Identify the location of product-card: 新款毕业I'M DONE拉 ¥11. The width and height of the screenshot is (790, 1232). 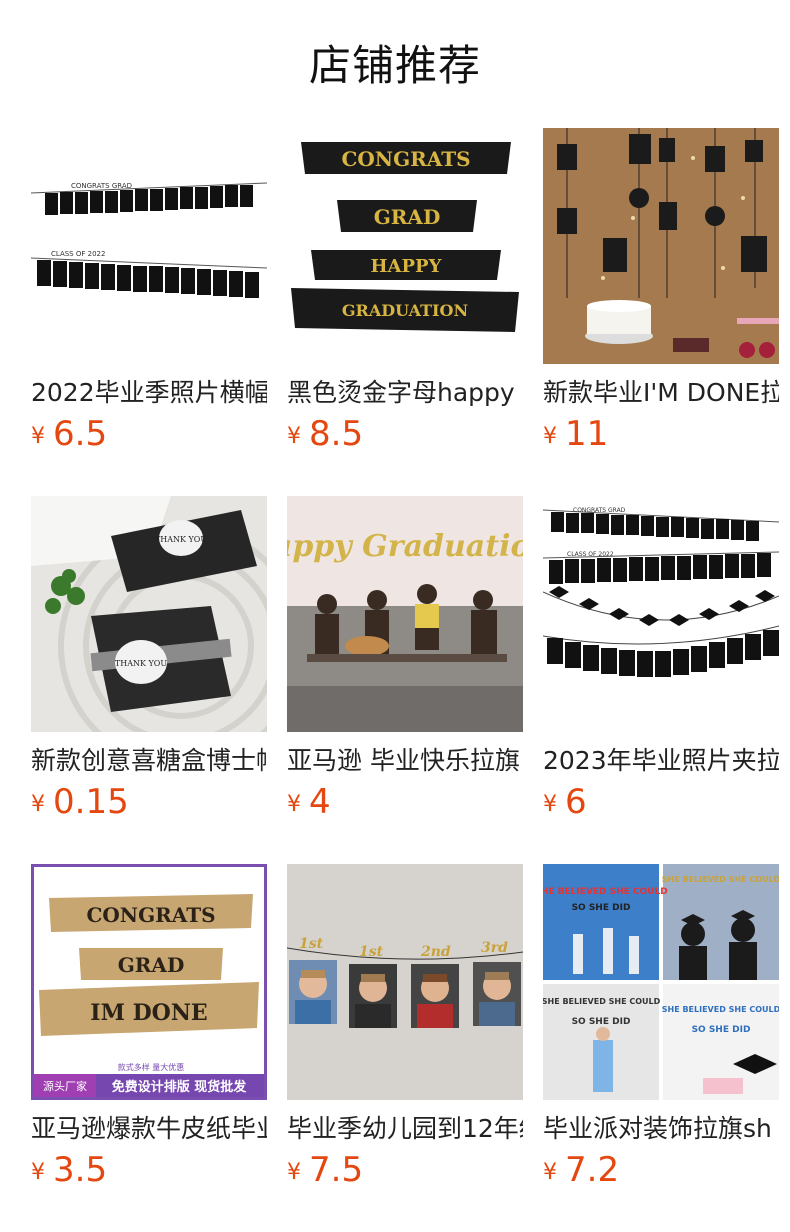
(661, 294).